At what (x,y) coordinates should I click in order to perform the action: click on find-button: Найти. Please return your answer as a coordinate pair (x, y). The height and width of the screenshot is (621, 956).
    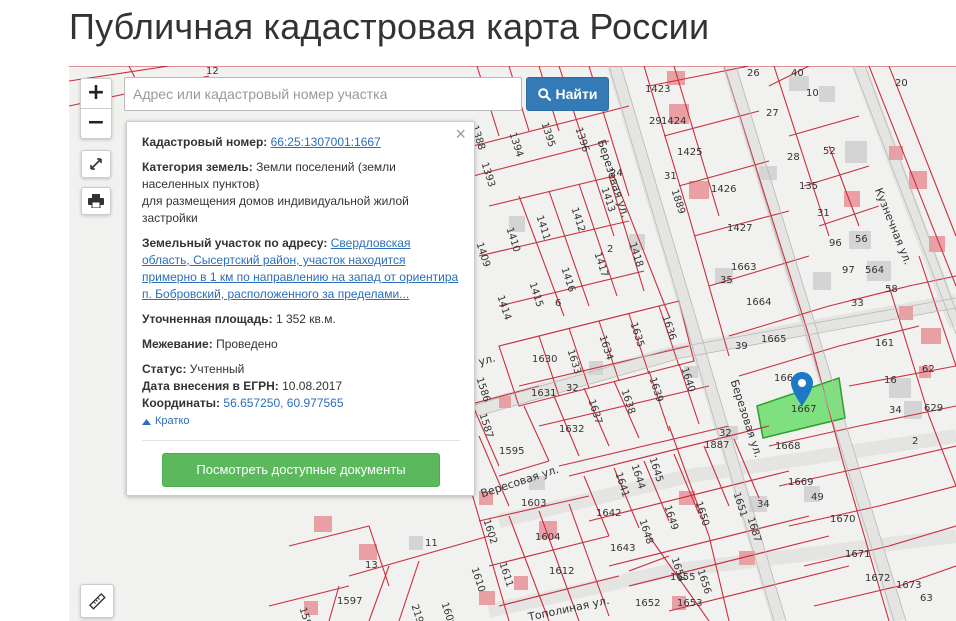
    Looking at the image, I should click on (567, 94).